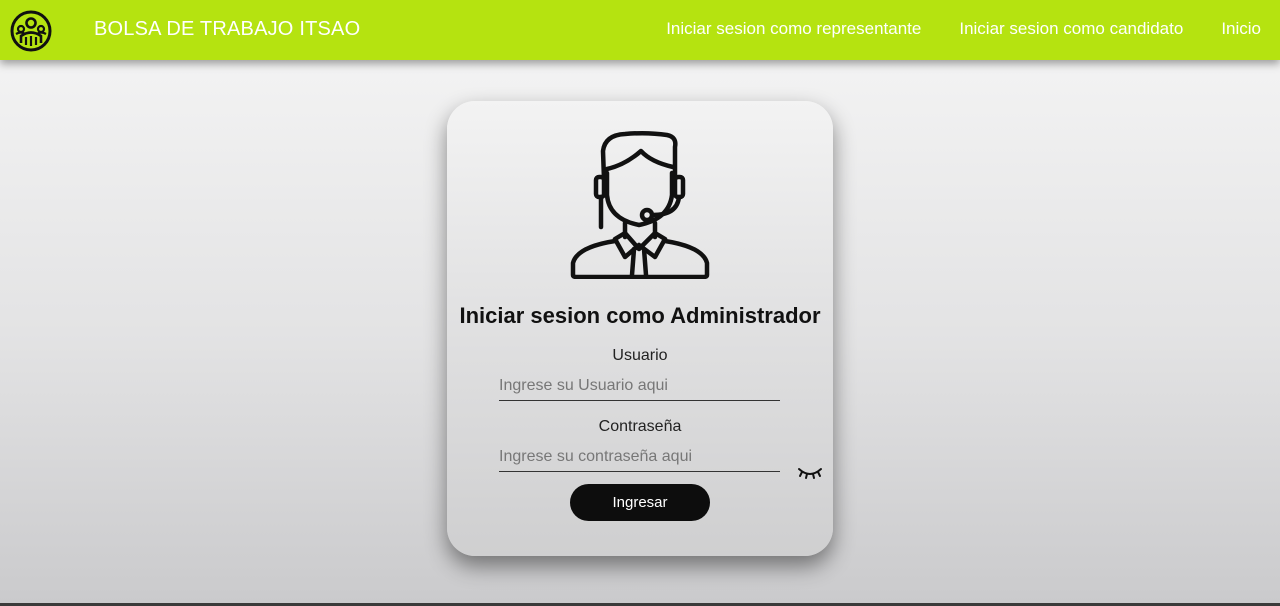 The height and width of the screenshot is (606, 1280). I want to click on site-title: BOLSA DE TRABAJO ITSAO, so click(227, 29).